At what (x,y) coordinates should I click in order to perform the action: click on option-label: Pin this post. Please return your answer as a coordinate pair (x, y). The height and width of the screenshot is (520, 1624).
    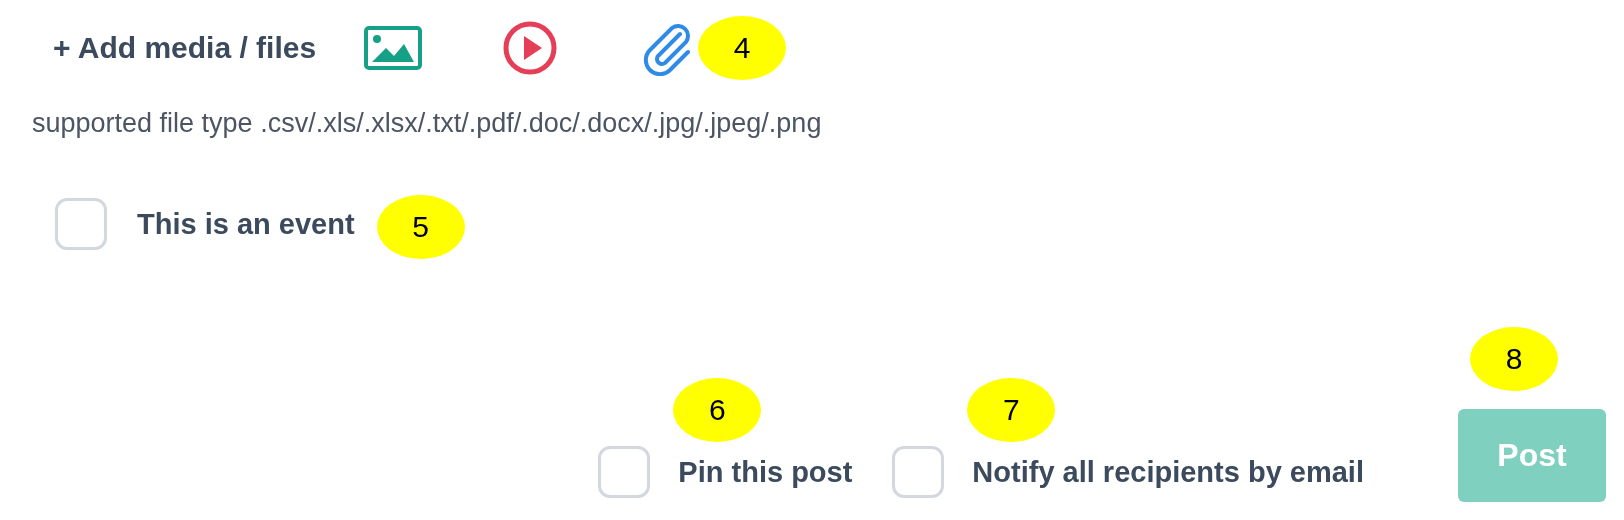
    Looking at the image, I should click on (765, 472).